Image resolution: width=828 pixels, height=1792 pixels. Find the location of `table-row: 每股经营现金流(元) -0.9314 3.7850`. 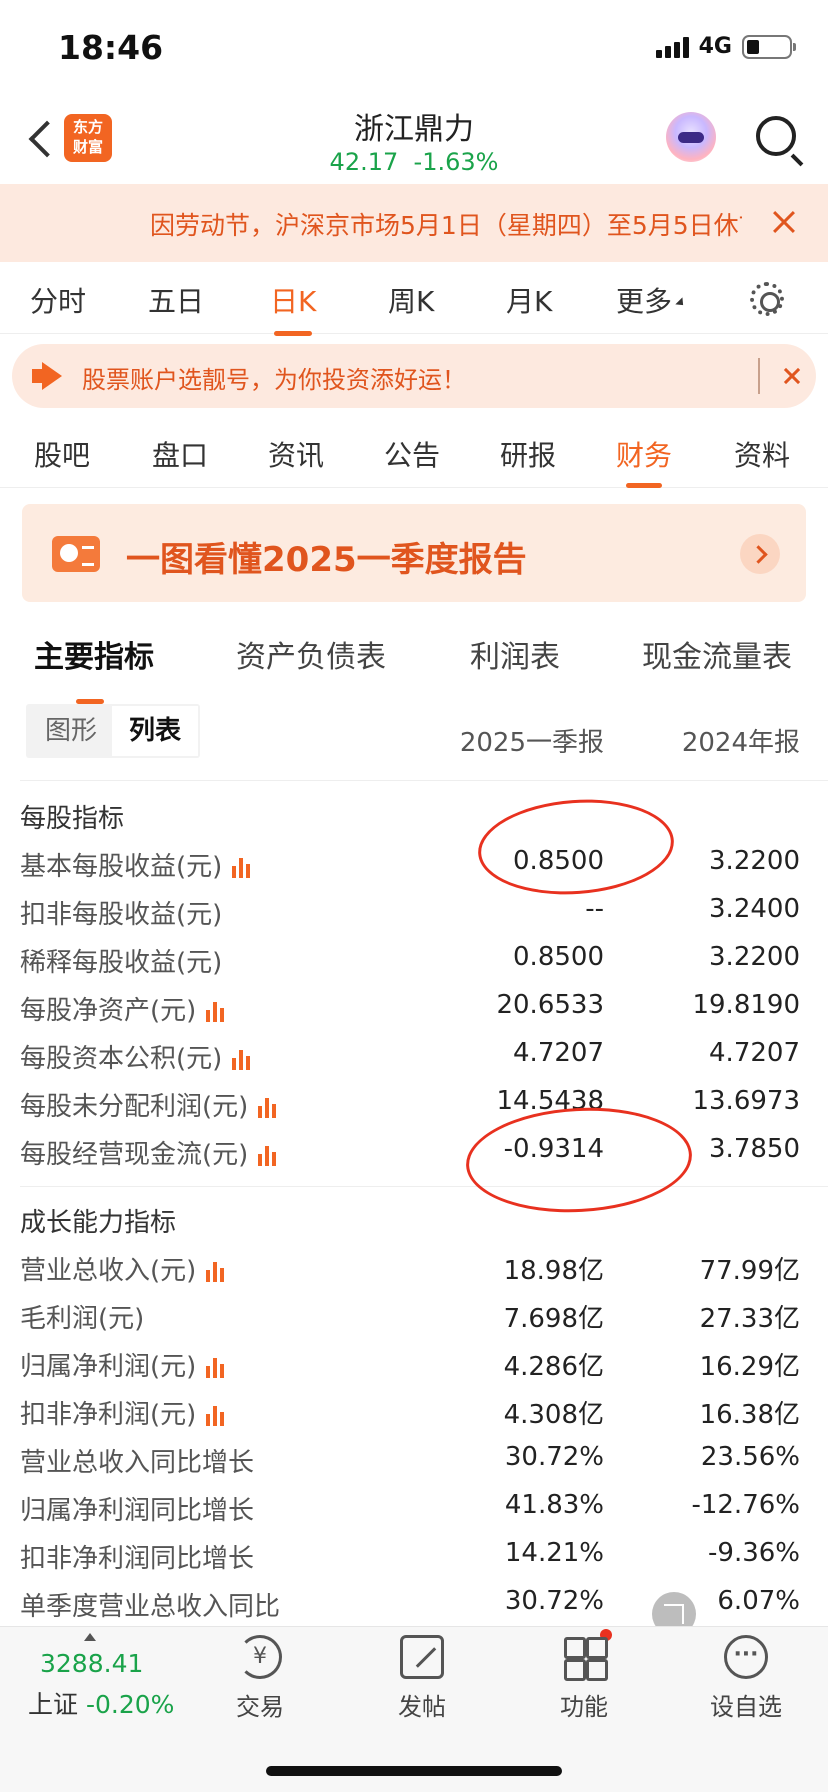

table-row: 每股经营现金流(元) -0.9314 3.7850 is located at coordinates (414, 1150).